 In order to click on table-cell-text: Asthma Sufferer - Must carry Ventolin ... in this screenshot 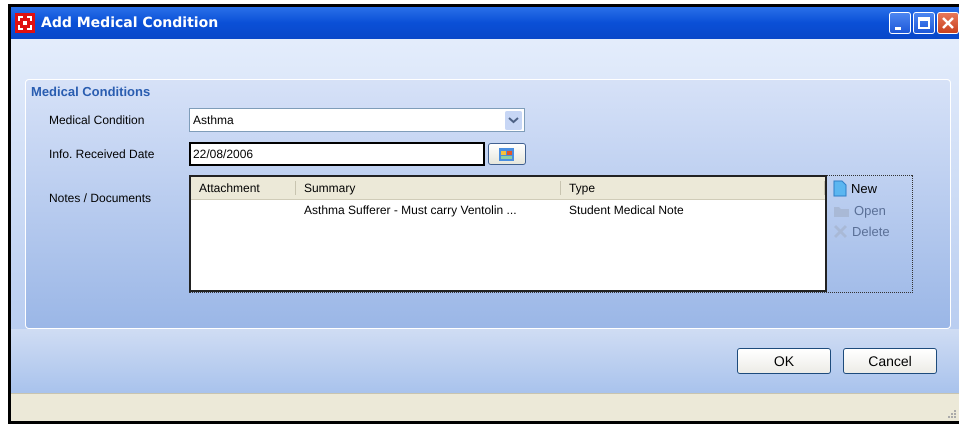, I will do `click(410, 210)`.